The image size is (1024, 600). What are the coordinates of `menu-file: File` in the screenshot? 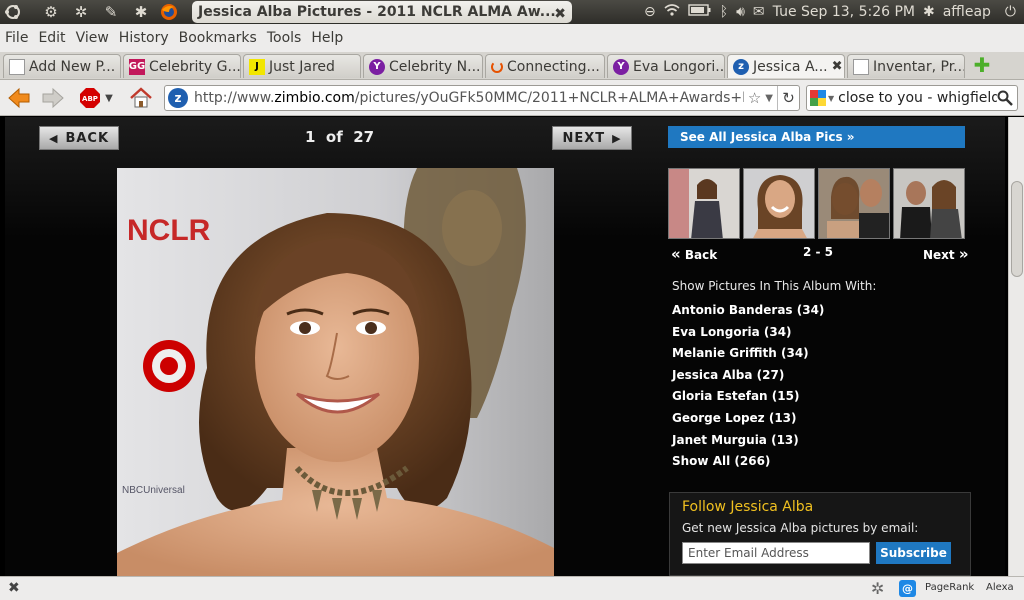 It's located at (16, 38).